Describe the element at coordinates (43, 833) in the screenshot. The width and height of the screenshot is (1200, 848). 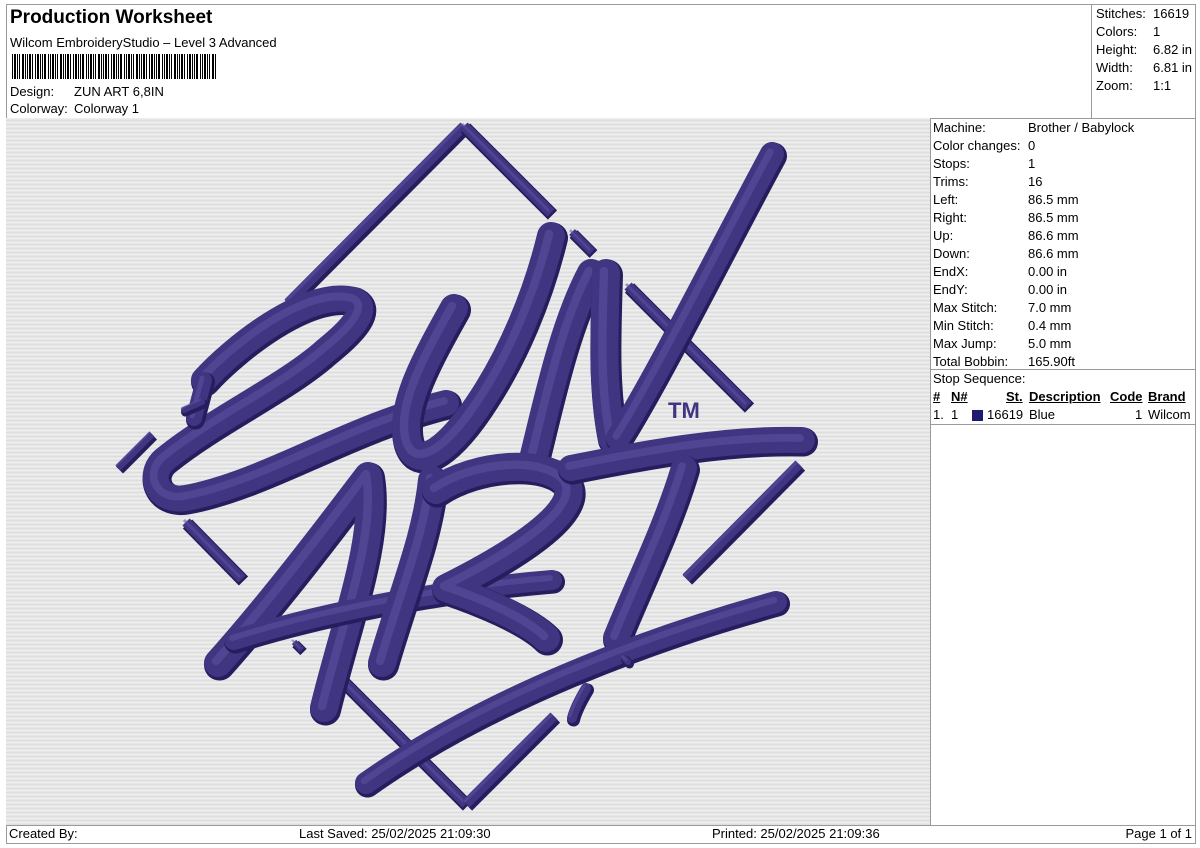
I see `created-by: Created By:` at that location.